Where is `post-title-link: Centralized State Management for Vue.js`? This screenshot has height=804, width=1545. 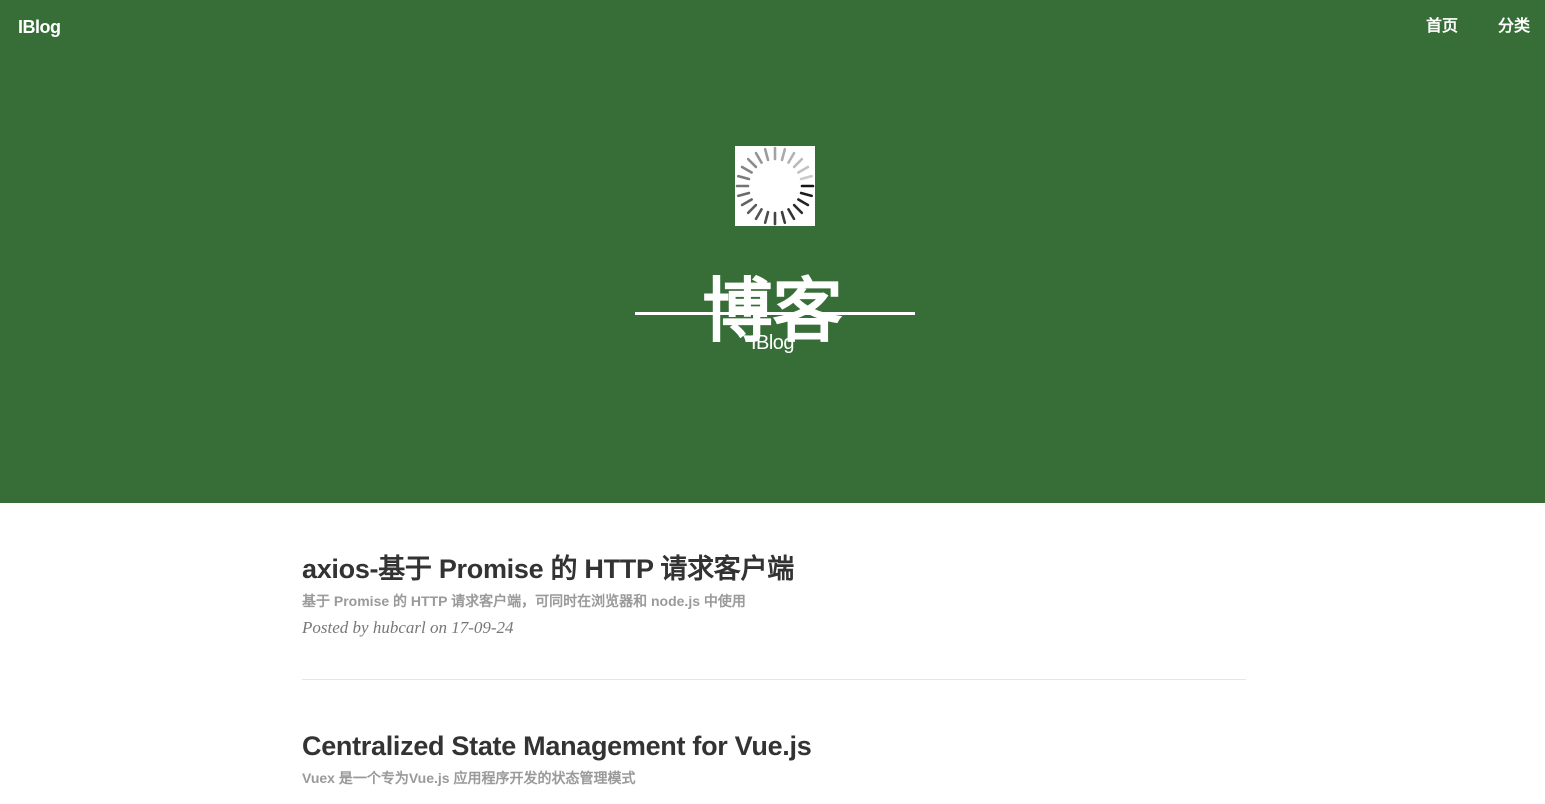
post-title-link: Centralized State Management for Vue.js is located at coordinates (774, 746).